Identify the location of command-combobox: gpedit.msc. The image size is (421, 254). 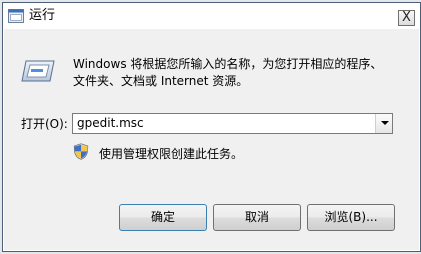
(232, 123).